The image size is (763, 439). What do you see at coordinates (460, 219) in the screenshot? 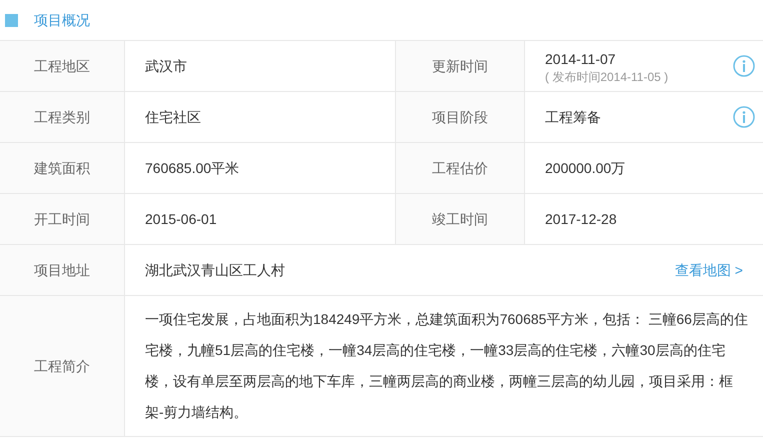
I see `field-label: 竣工时间` at bounding box center [460, 219].